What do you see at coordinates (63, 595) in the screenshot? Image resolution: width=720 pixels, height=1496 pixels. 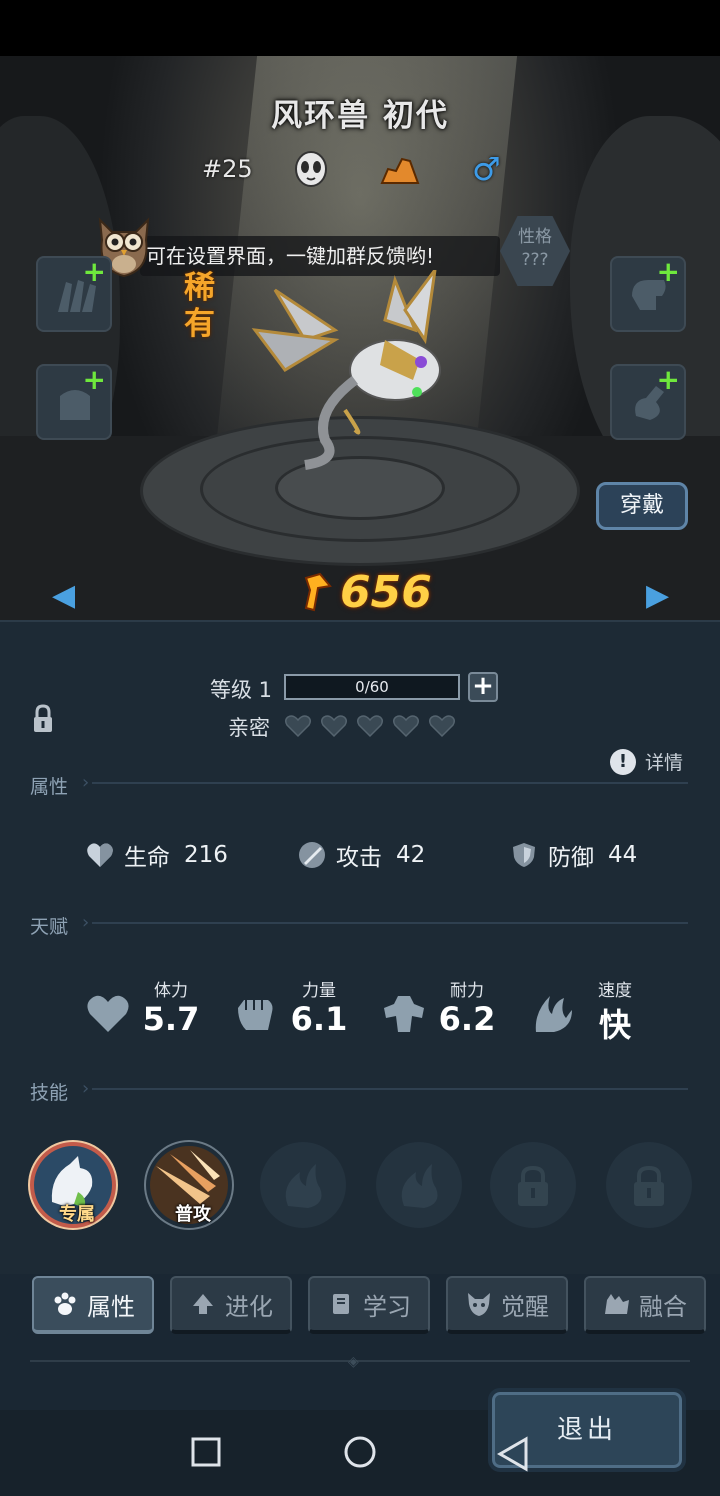 I see `prev-pet-arrow-icon: ◀` at bounding box center [63, 595].